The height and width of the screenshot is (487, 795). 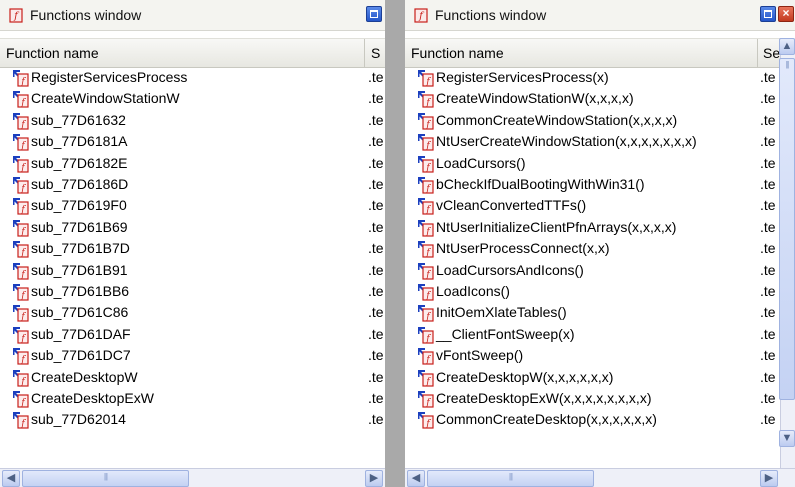 What do you see at coordinates (556, 226) in the screenshot?
I see `function-name: NtUserInitializeClientPfnArrays(x,x,x,x)` at bounding box center [556, 226].